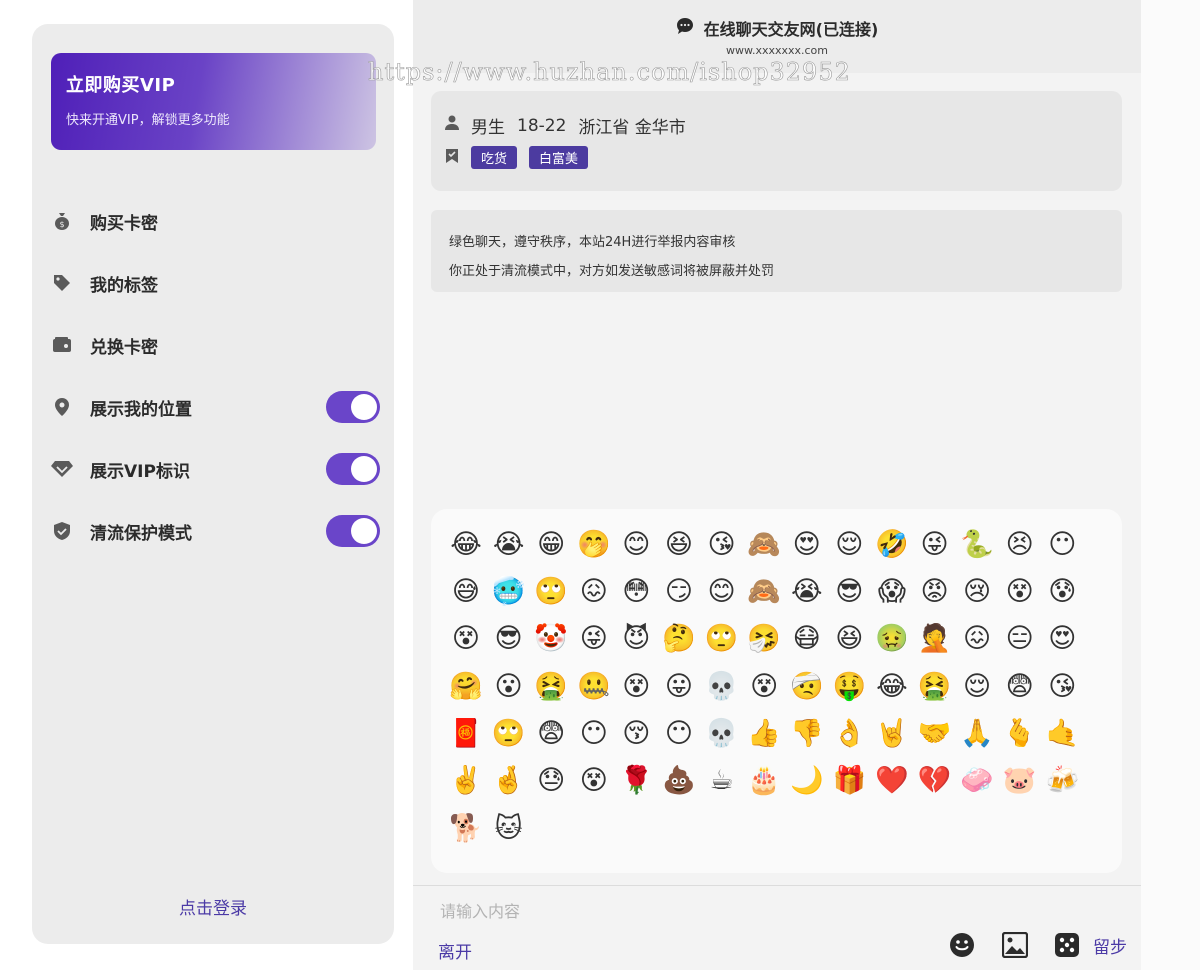  Describe the element at coordinates (636, 781) in the screenshot. I see `emoji-item: 🌹` at that location.